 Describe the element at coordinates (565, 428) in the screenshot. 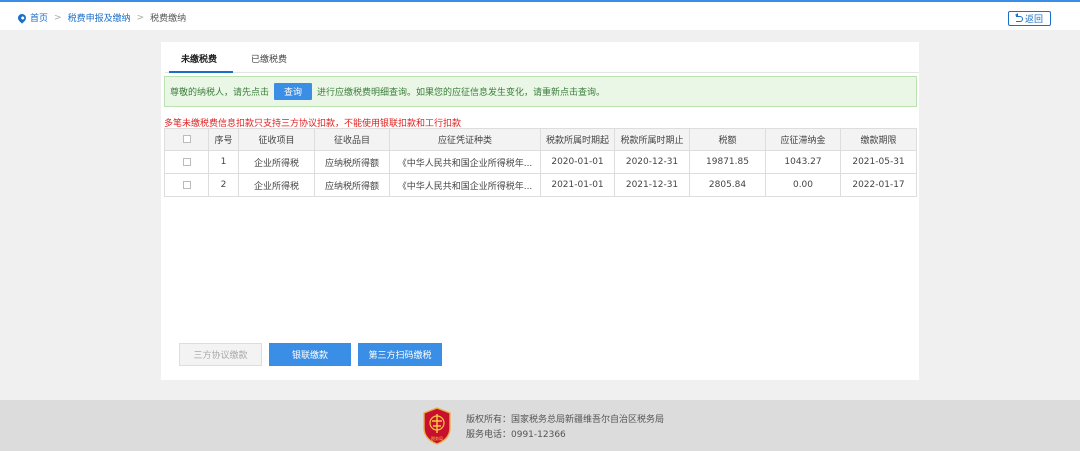

I see `footer-info: 版权所有：国家税务总局新疆维吾尔自治区税务局 服务电话：0991-12366` at that location.